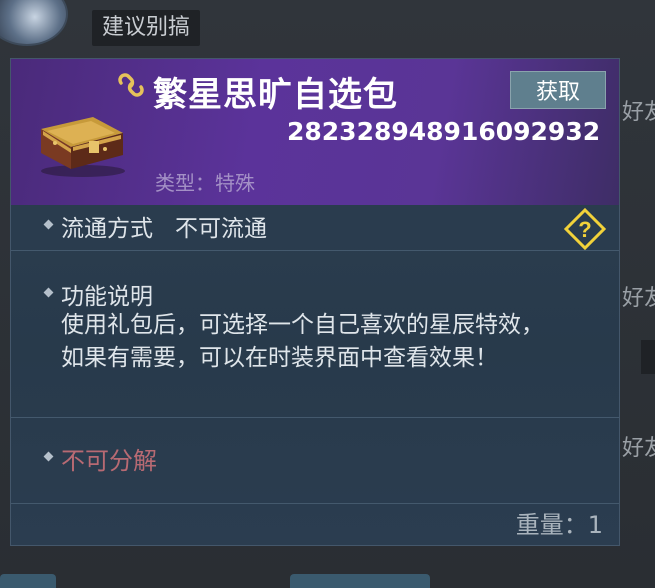  What do you see at coordinates (83, 147) in the screenshot?
I see `treasure-chest-icon` at bounding box center [83, 147].